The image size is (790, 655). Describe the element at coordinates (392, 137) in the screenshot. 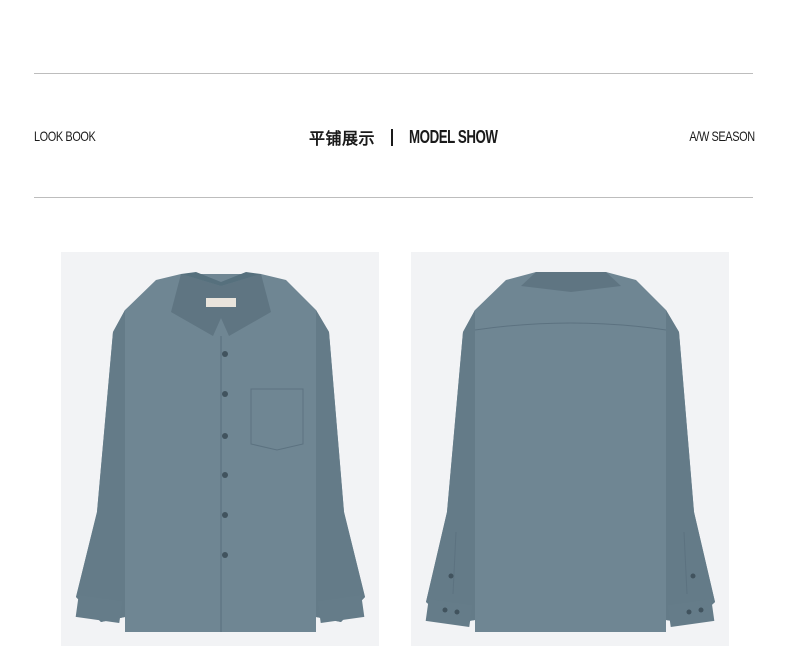

I see `title-separator` at that location.